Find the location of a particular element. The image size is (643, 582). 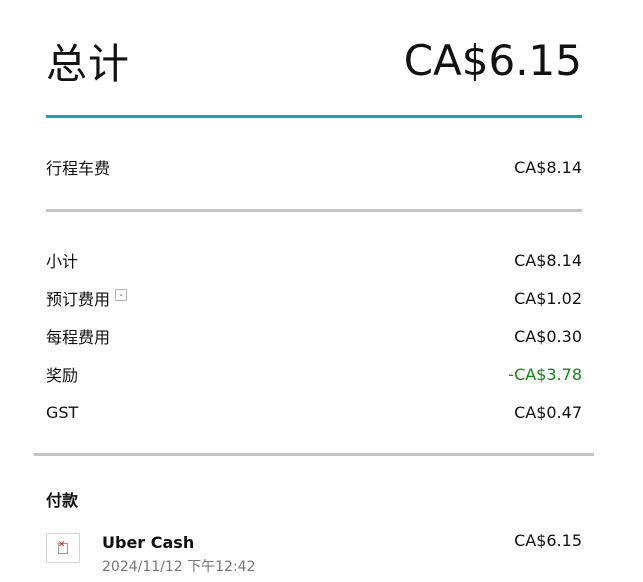

broken-image-icon: ✕ is located at coordinates (63, 548).